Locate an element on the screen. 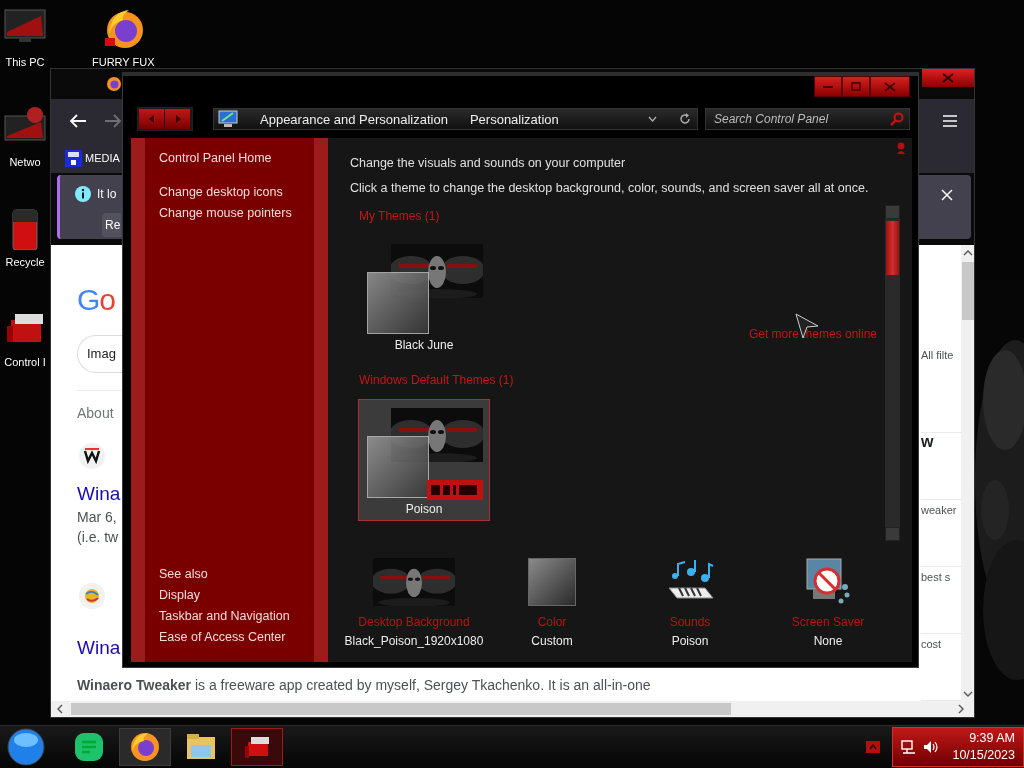  task-link: Change desktop icons is located at coordinates (236, 192).